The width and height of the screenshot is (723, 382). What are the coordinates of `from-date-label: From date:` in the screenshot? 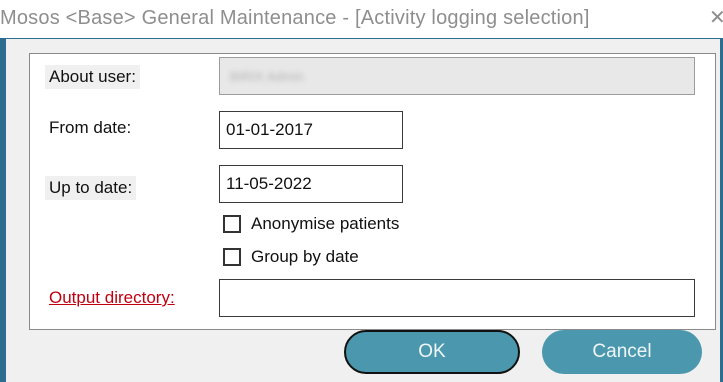 It's located at (90, 127).